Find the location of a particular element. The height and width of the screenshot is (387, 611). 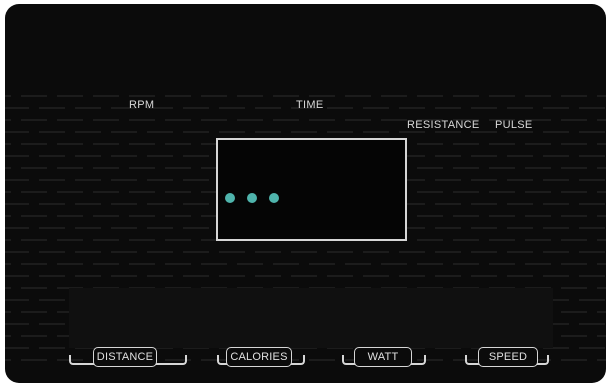

distance-button: DISTANCE is located at coordinates (129, 360).